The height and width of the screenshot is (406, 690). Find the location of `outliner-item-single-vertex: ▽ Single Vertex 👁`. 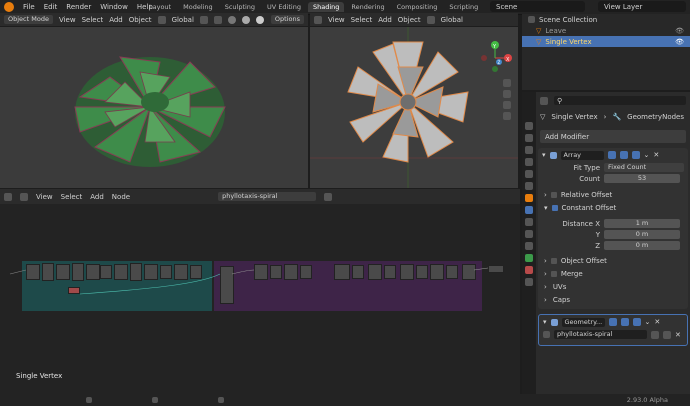

outliner-item-single-vertex: ▽ Single Vertex 👁 is located at coordinates (606, 41).